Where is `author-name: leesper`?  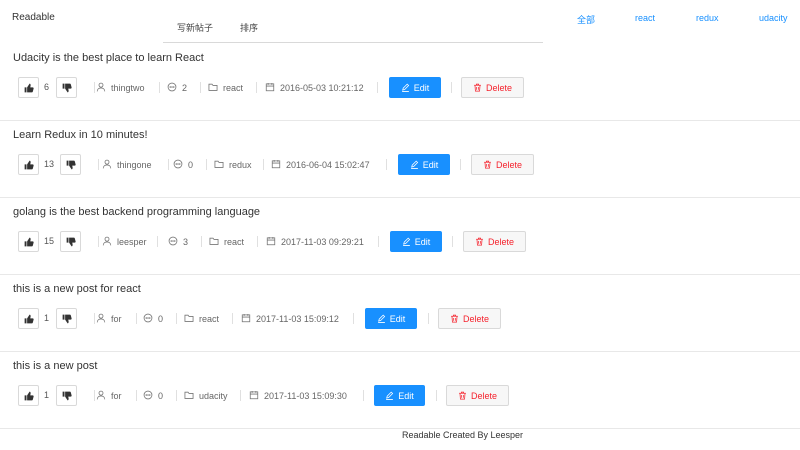
author-name: leesper is located at coordinates (132, 241).